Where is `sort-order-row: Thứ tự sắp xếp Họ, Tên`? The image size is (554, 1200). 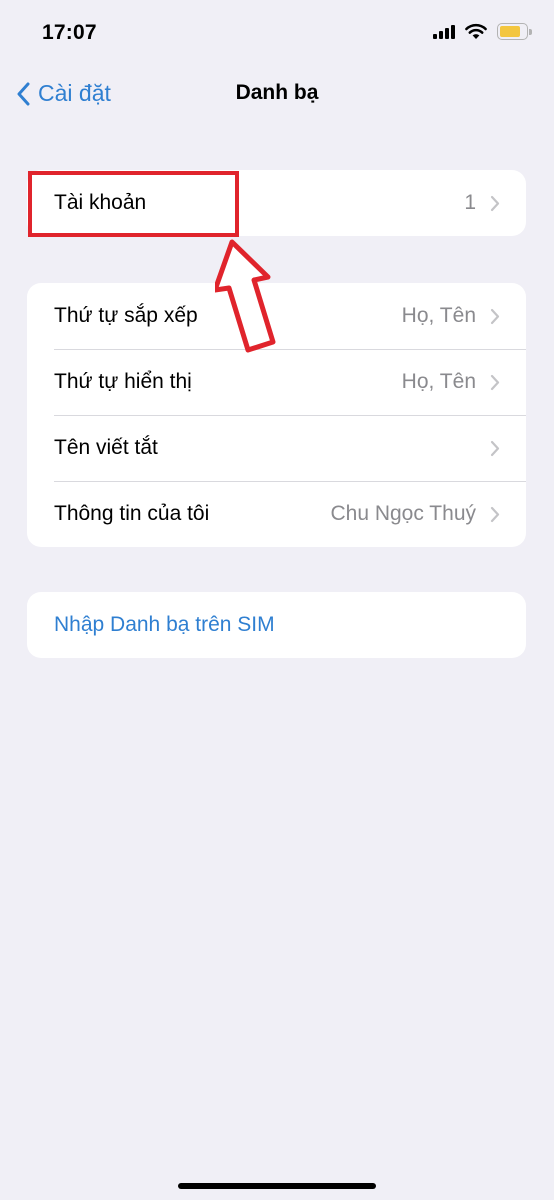 sort-order-row: Thứ tự sắp xếp Họ, Tên is located at coordinates (276, 316).